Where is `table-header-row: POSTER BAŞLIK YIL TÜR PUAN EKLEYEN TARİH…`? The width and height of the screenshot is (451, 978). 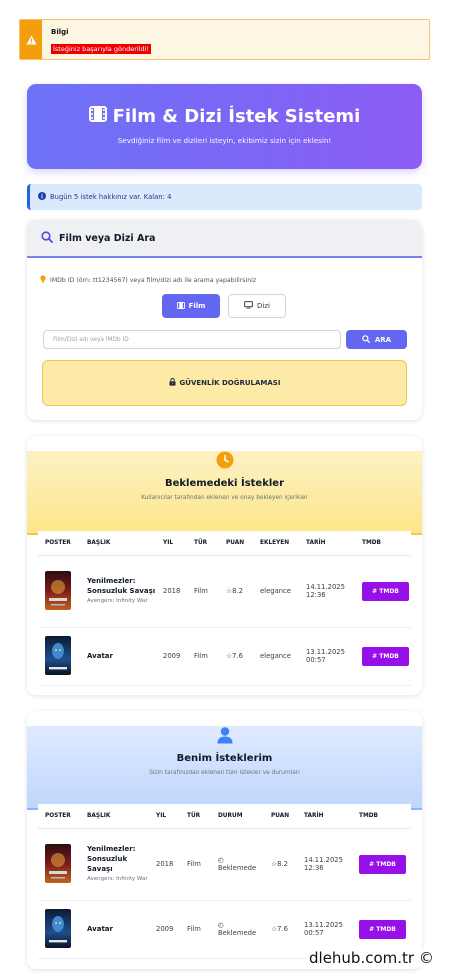
table-header-row: POSTER BAŞLIK YIL TÜR PUAN EKLEYEN TARİH… is located at coordinates (224, 543).